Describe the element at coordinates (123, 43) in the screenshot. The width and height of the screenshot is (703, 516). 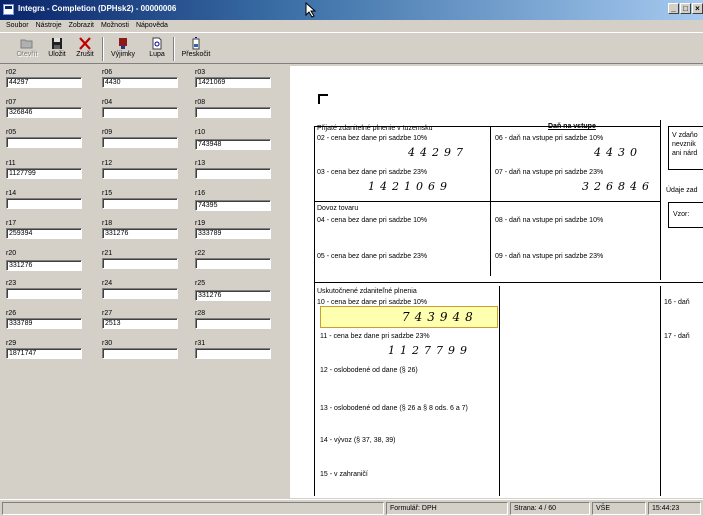
I see `exceptions-flag-icon` at that location.